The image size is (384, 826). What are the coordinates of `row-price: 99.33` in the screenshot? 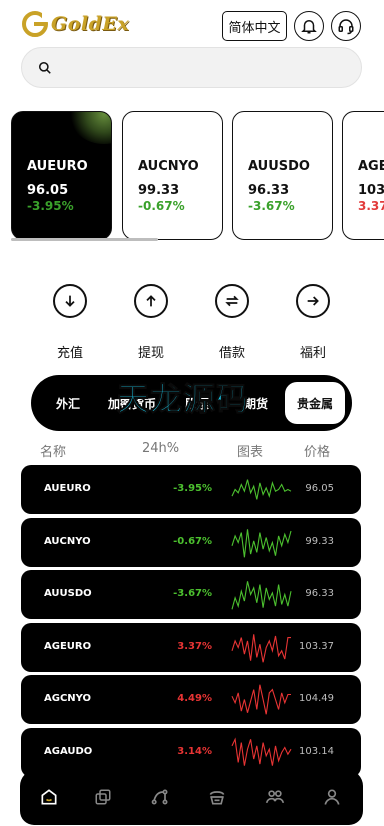 It's located at (319, 541).